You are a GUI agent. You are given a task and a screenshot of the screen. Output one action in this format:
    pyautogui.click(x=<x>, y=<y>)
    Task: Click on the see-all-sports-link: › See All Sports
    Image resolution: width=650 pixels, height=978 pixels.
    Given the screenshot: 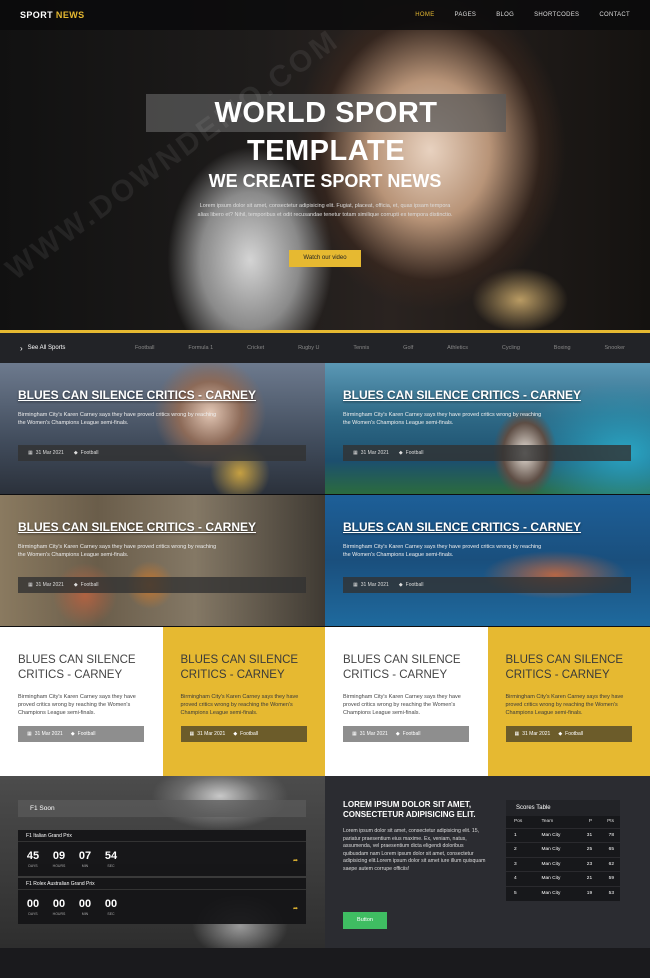 What is the action you would take?
    pyautogui.click(x=59, y=348)
    